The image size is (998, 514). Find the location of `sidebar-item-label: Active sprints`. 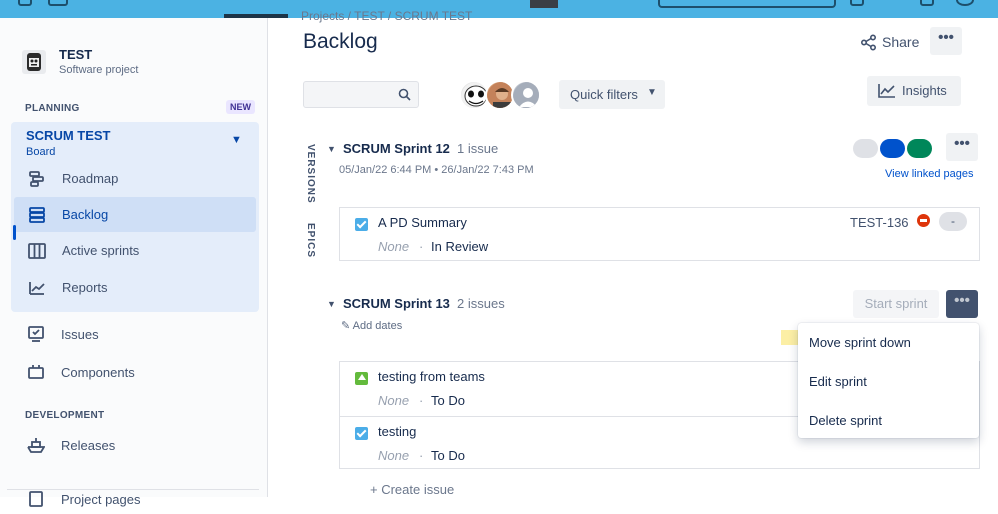

sidebar-item-label: Active sprints is located at coordinates (101, 250).